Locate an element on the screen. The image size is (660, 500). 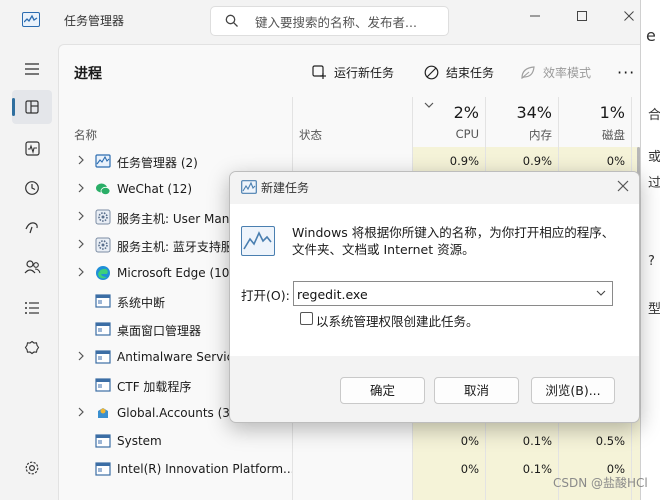
search-input is located at coordinates (347, 22).